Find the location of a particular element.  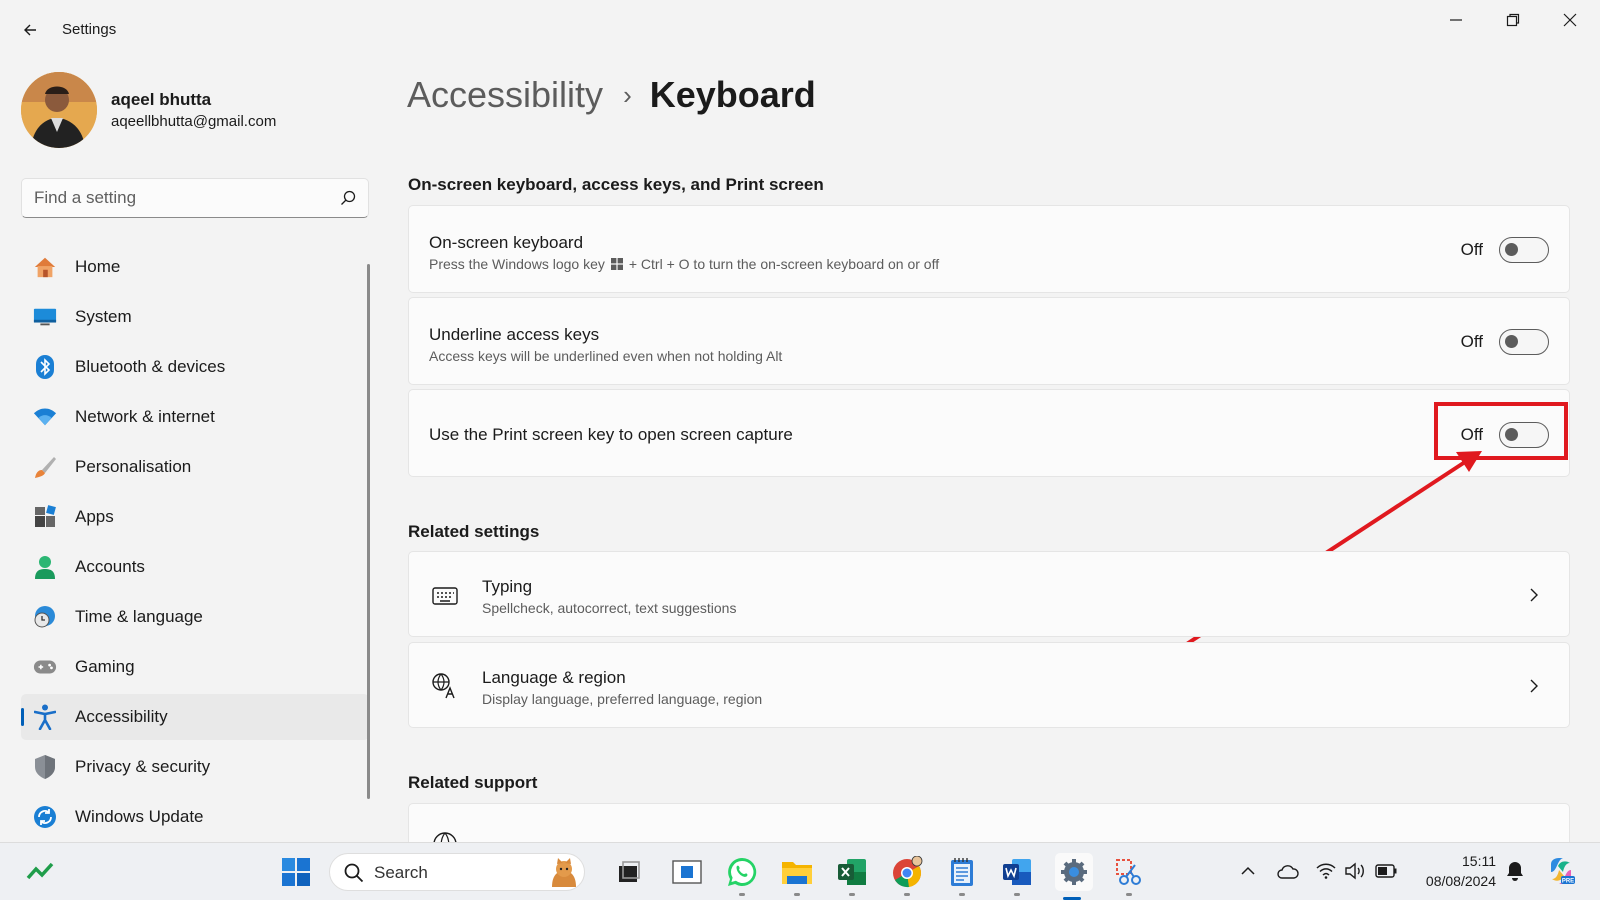

chevron-up-icon is located at coordinates (1248, 870).